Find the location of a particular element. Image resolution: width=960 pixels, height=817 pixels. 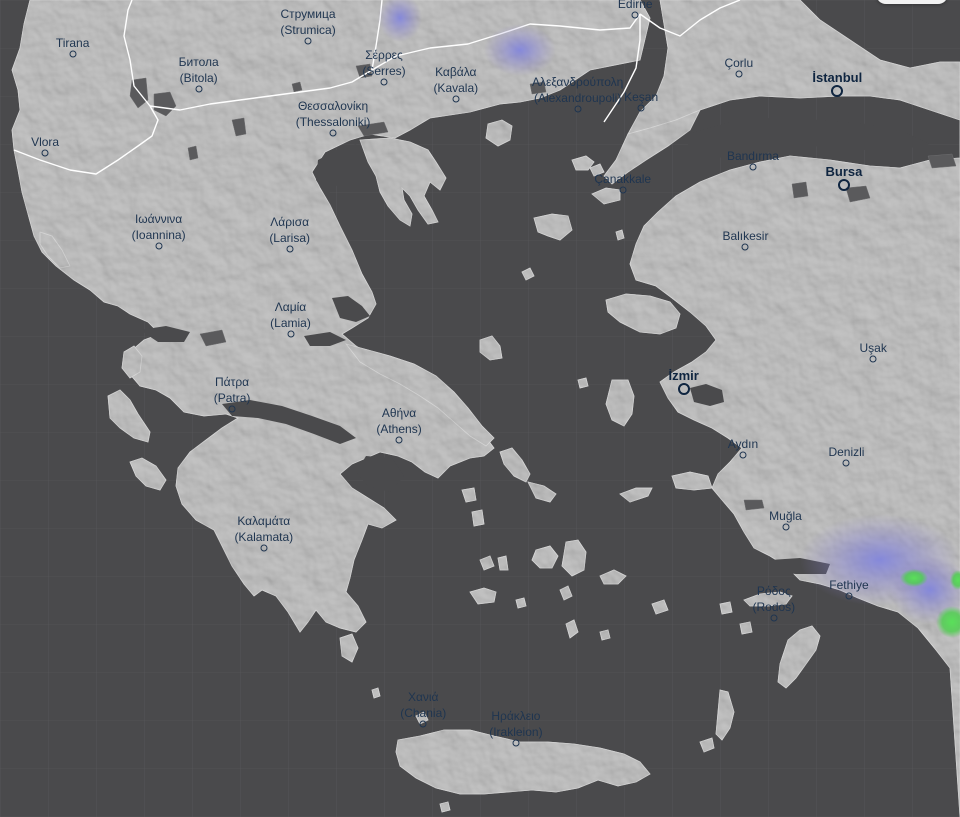

precip-rhodope is located at coordinates (520, 50).